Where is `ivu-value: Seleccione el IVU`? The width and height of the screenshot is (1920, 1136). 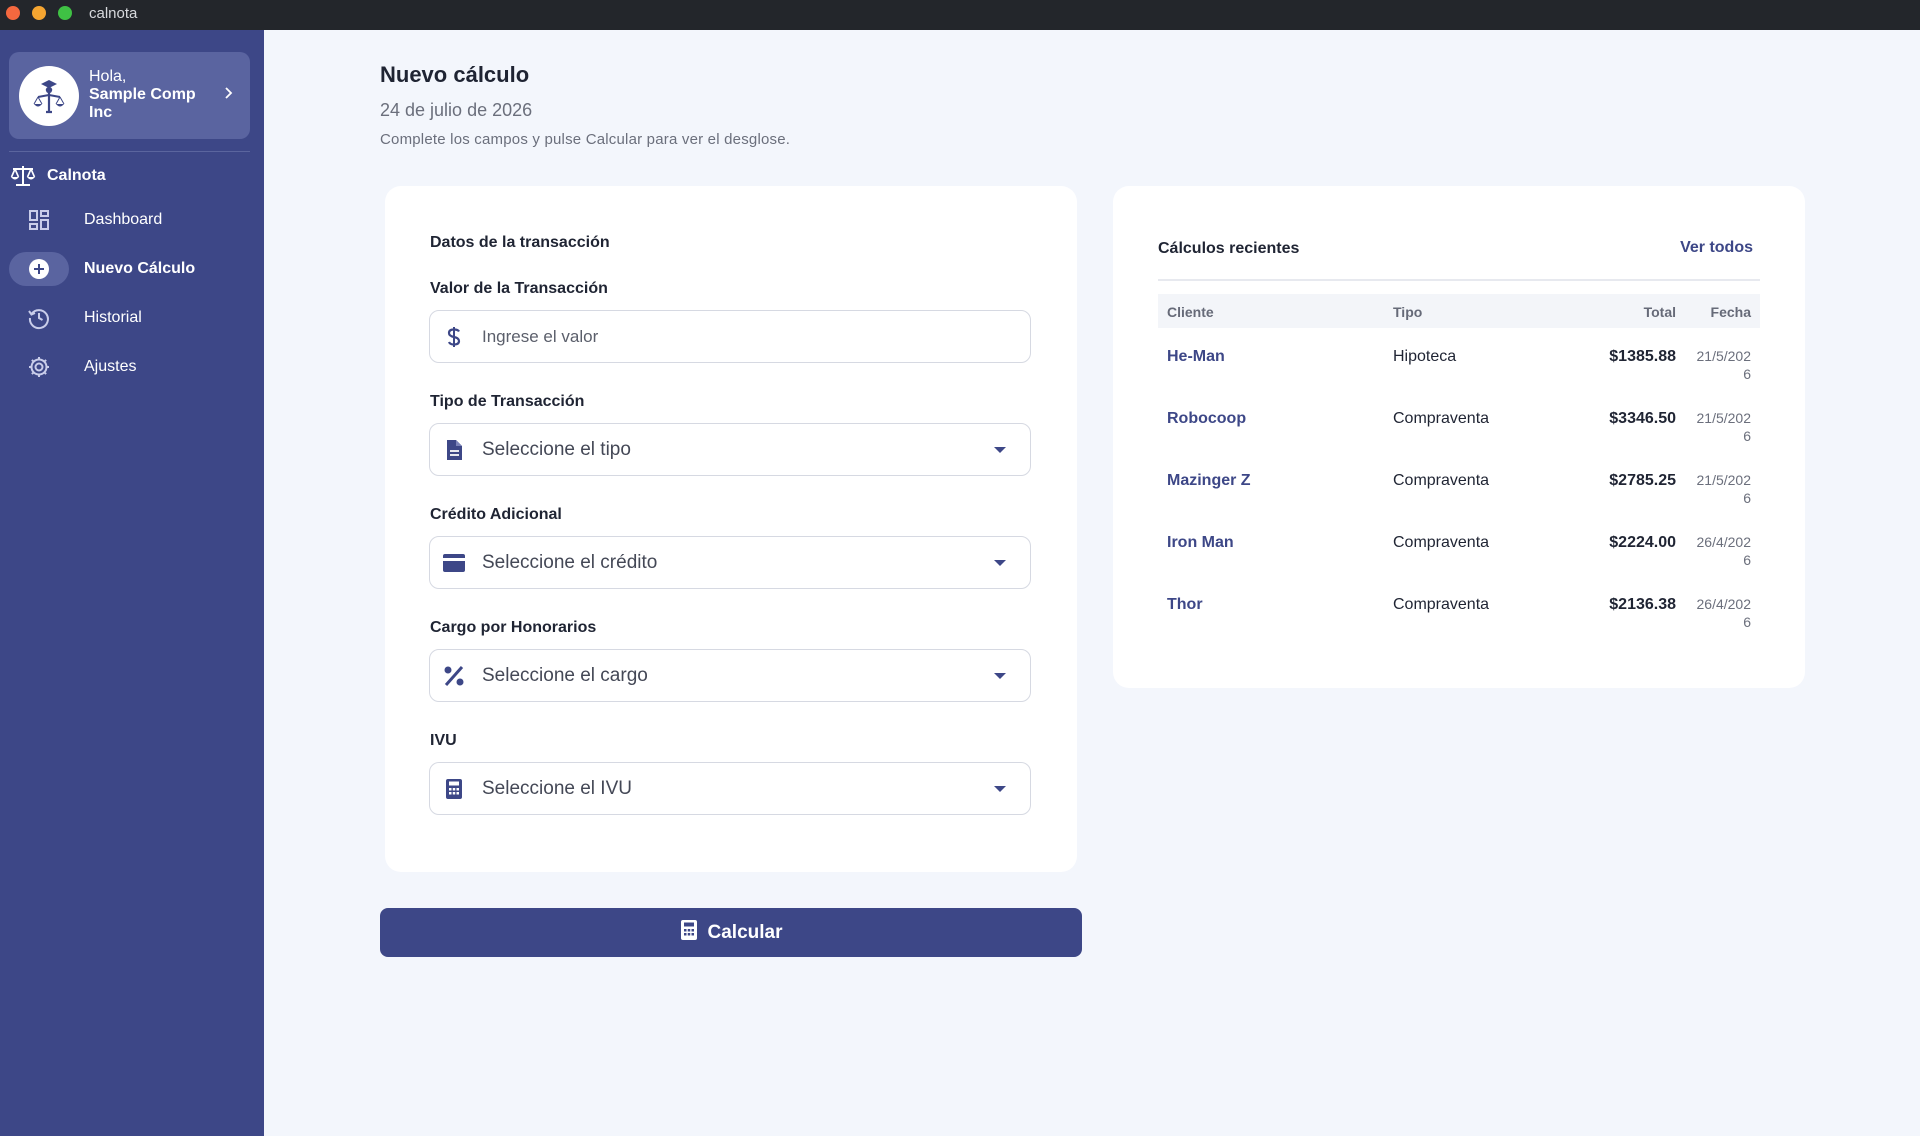
ivu-value: Seleccione el IVU is located at coordinates (557, 788).